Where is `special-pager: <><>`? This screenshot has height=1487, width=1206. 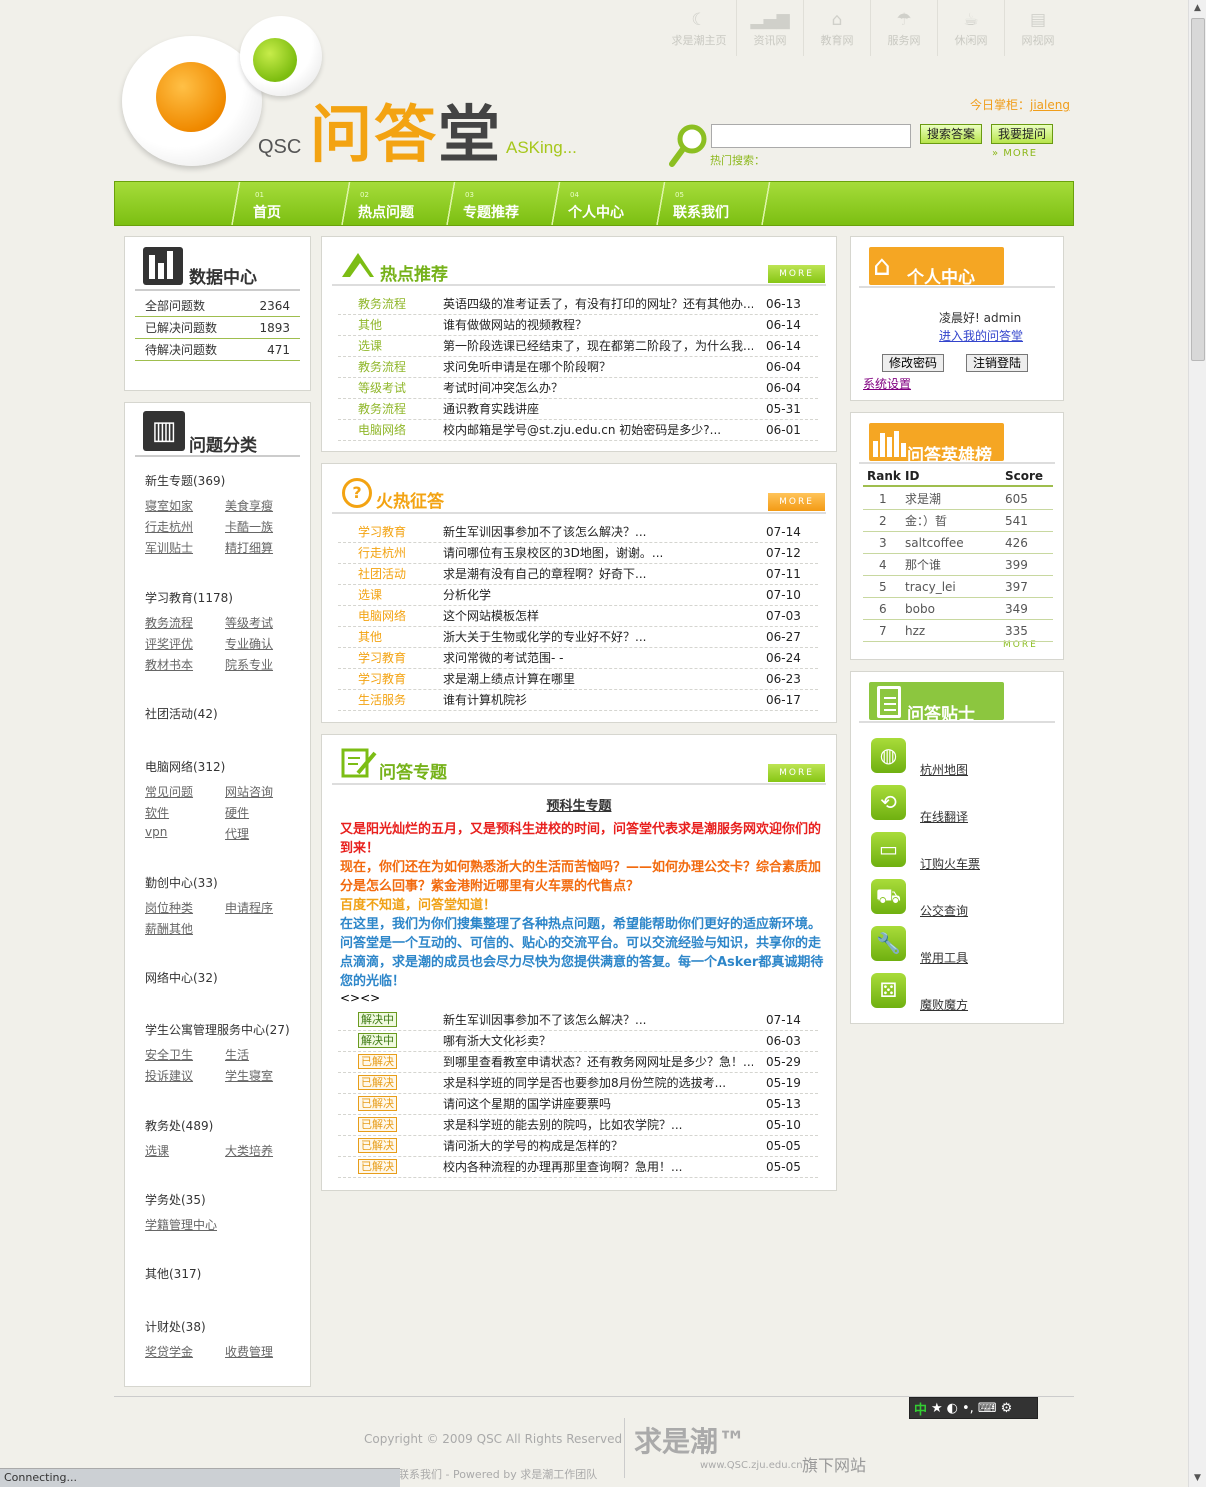 special-pager: <><> is located at coordinates (360, 998).